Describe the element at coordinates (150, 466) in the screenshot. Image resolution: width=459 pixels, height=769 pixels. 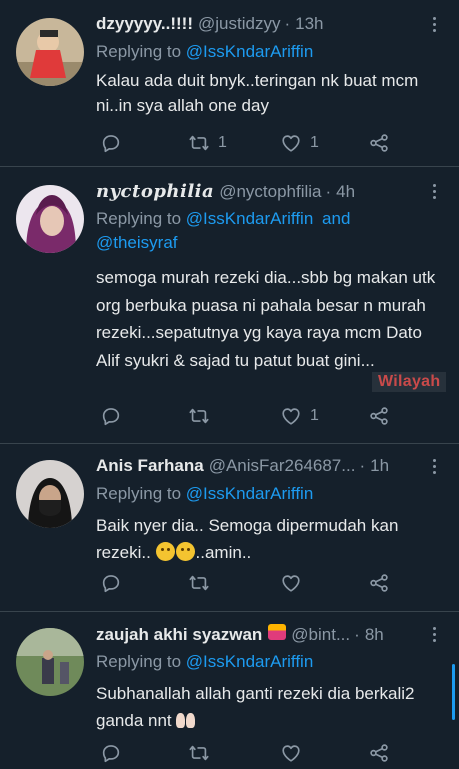
I see `display-name: Anis Farhana` at that location.